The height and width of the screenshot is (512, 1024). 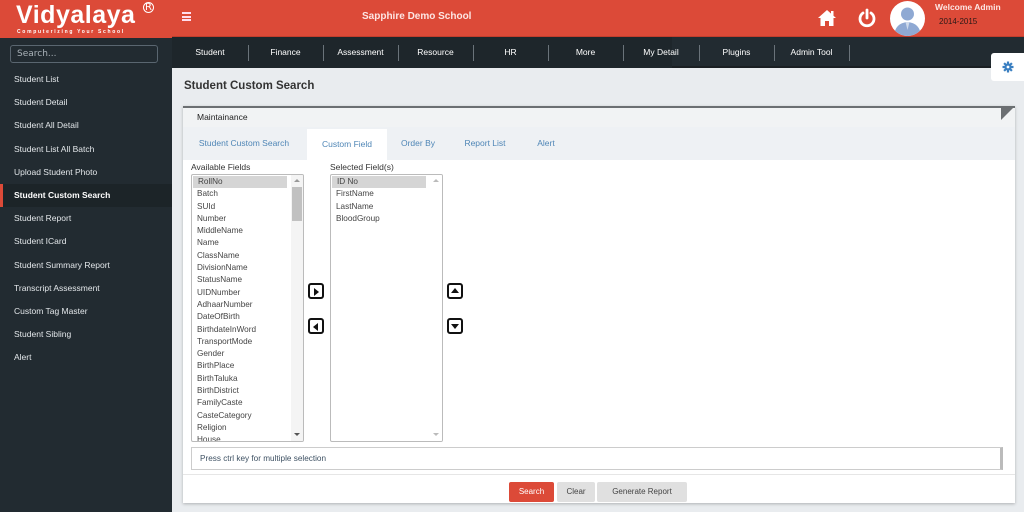 I want to click on list-option: Religion, so click(x=240, y=428).